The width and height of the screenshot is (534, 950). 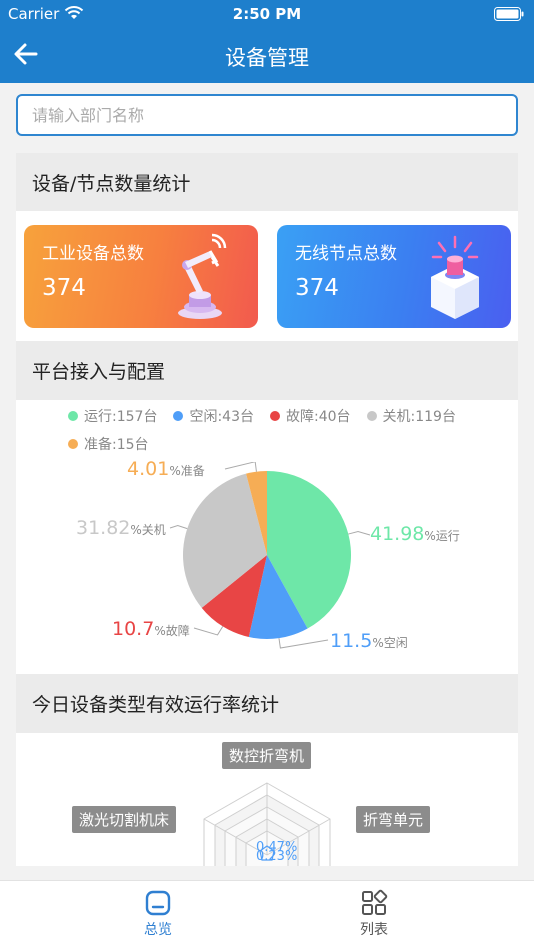 I want to click on robot-arm-icon, so click(x=202, y=276).